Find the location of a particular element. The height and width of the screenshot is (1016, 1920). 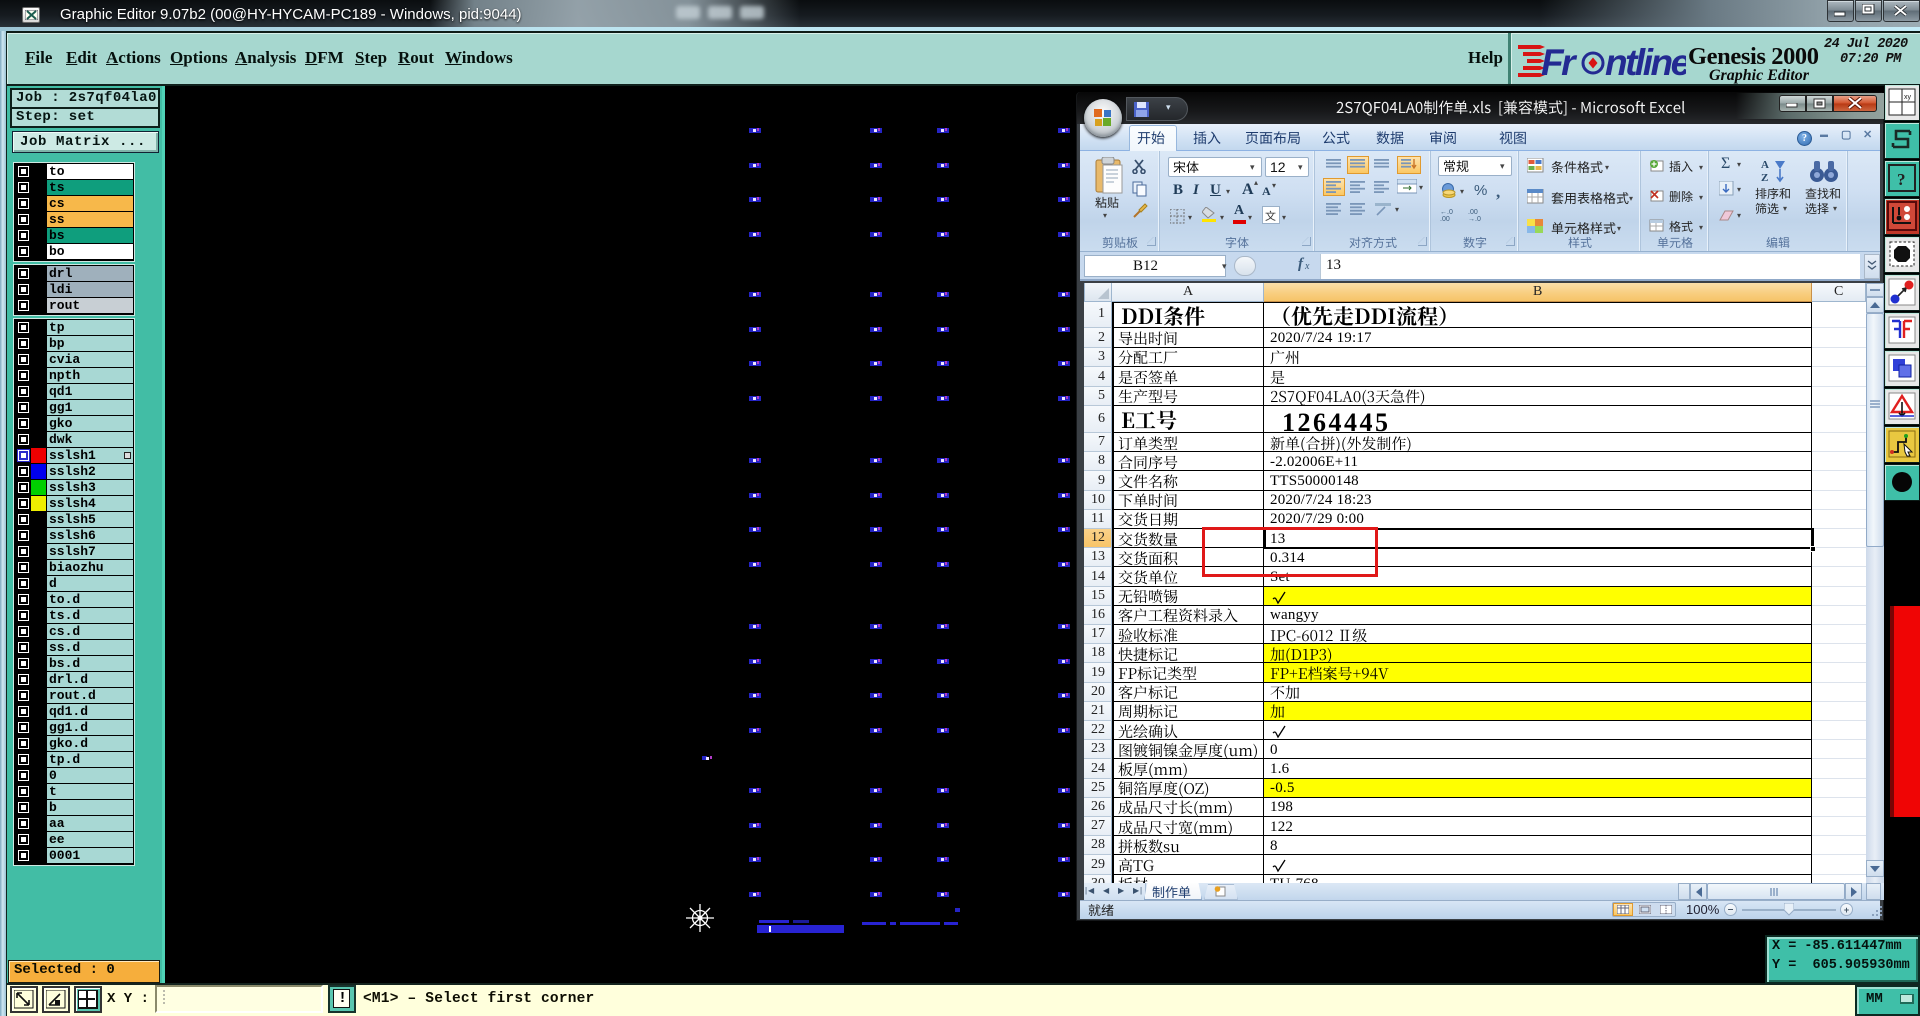

svg-text: Z is located at coordinates (1764, 177).